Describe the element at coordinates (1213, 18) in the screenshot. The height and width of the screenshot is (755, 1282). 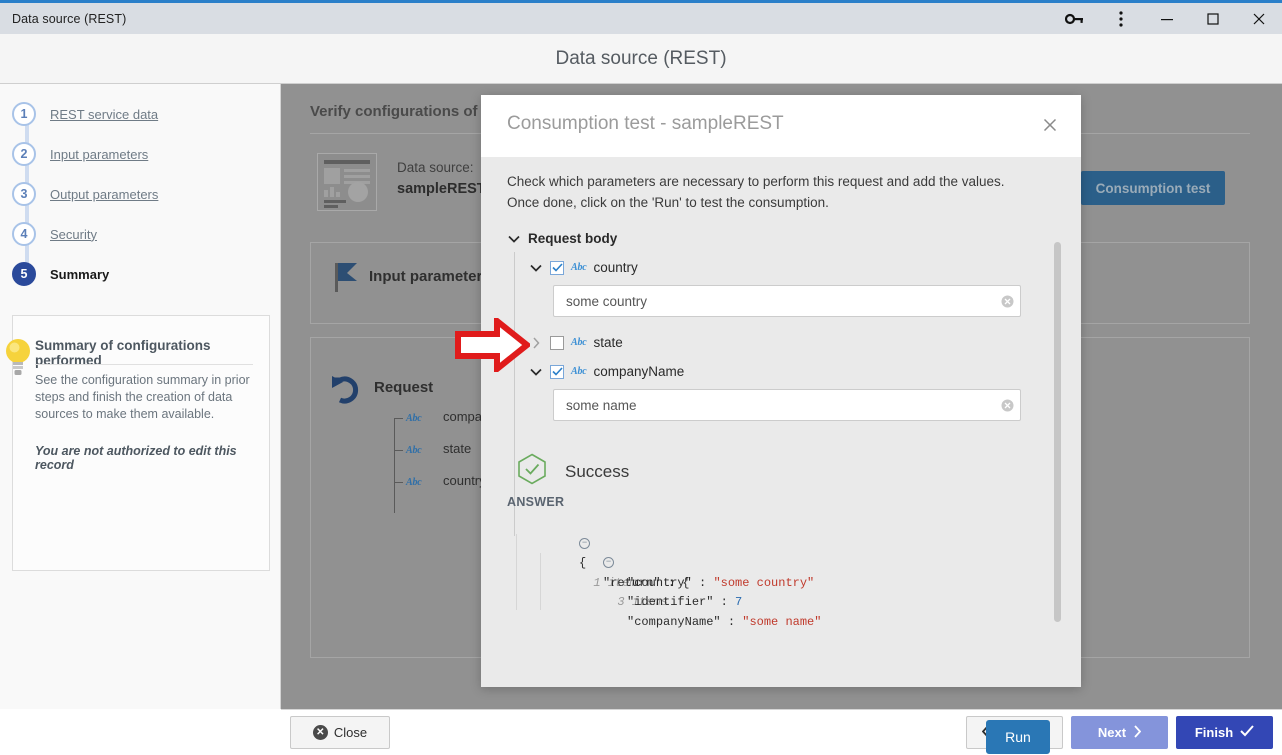
I see `maximize-icon` at that location.